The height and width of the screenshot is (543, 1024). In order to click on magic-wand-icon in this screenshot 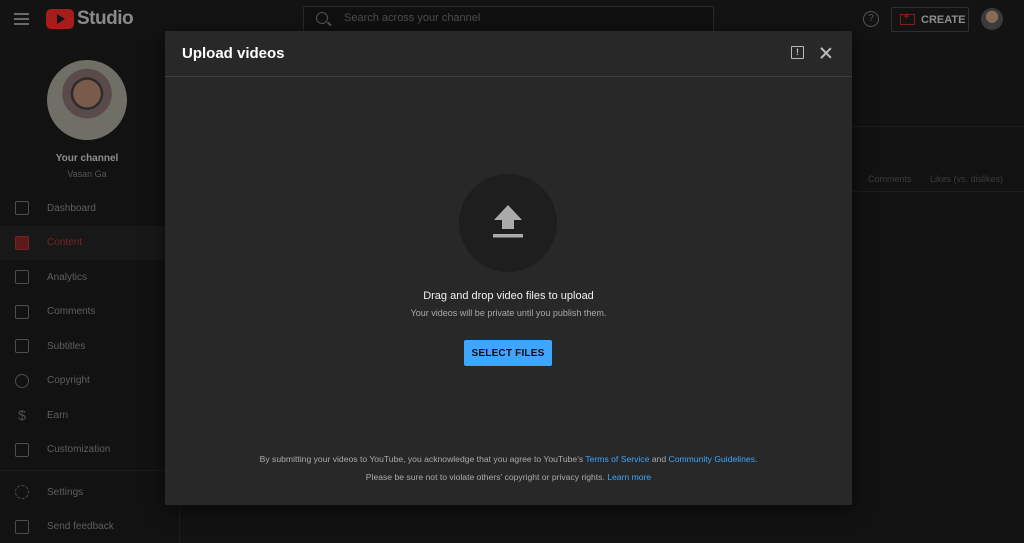, I will do `click(22, 449)`.